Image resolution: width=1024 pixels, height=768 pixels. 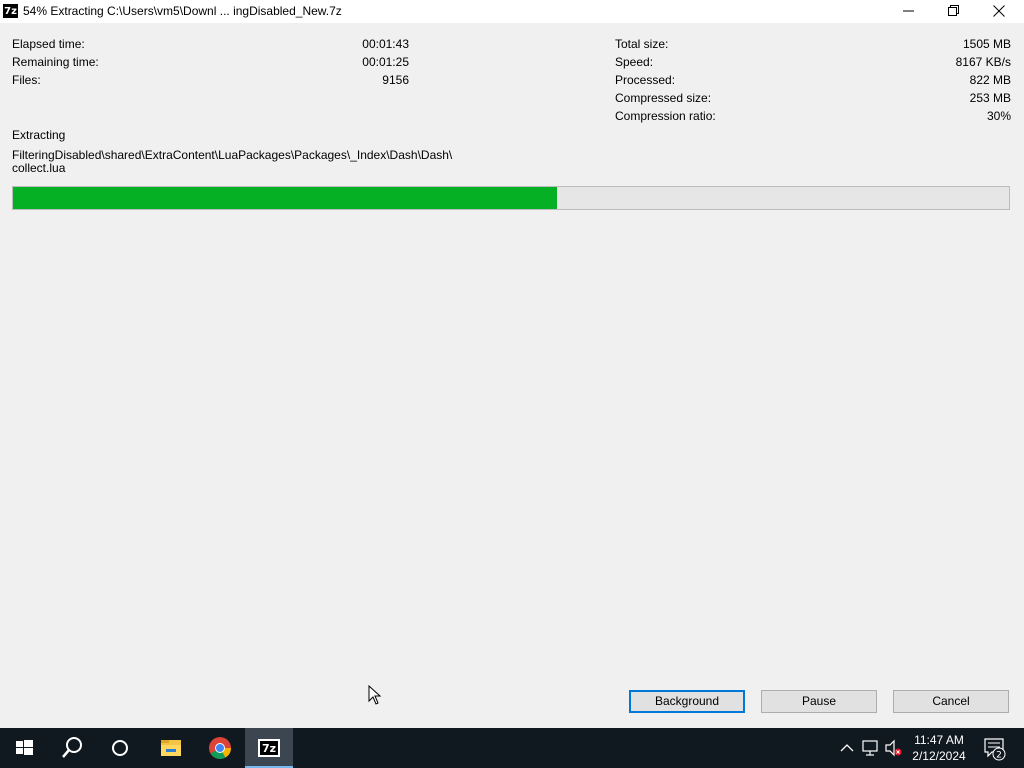 I want to click on clock: 11:47 AM 2/12/2024, so click(x=939, y=748).